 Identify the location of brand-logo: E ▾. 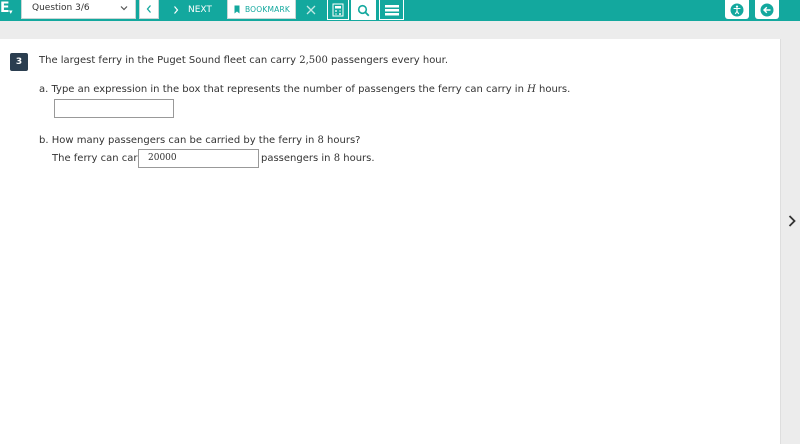
(6, 10).